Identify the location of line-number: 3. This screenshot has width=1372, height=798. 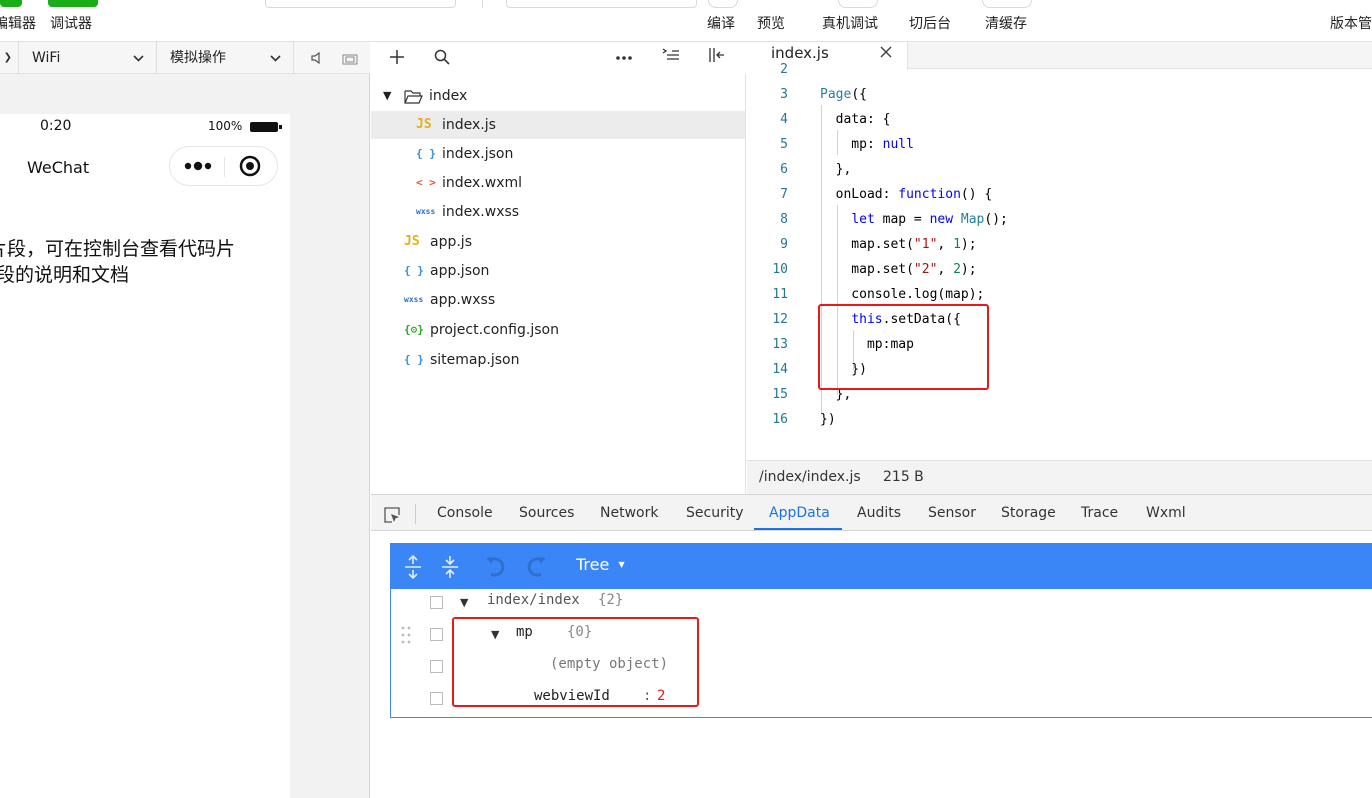
(784, 94).